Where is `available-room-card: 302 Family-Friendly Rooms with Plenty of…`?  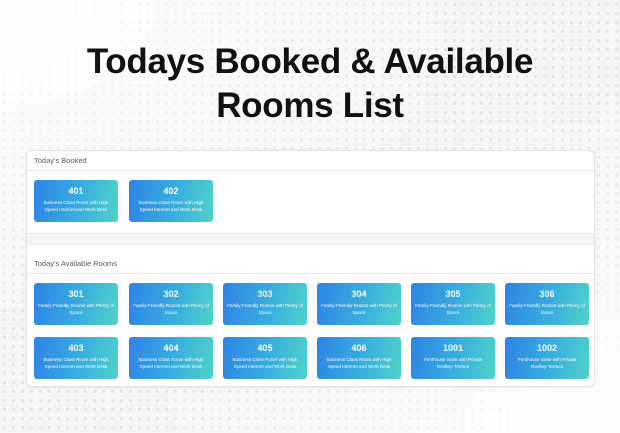 available-room-card: 302 Family-Friendly Rooms with Plenty of… is located at coordinates (171, 304).